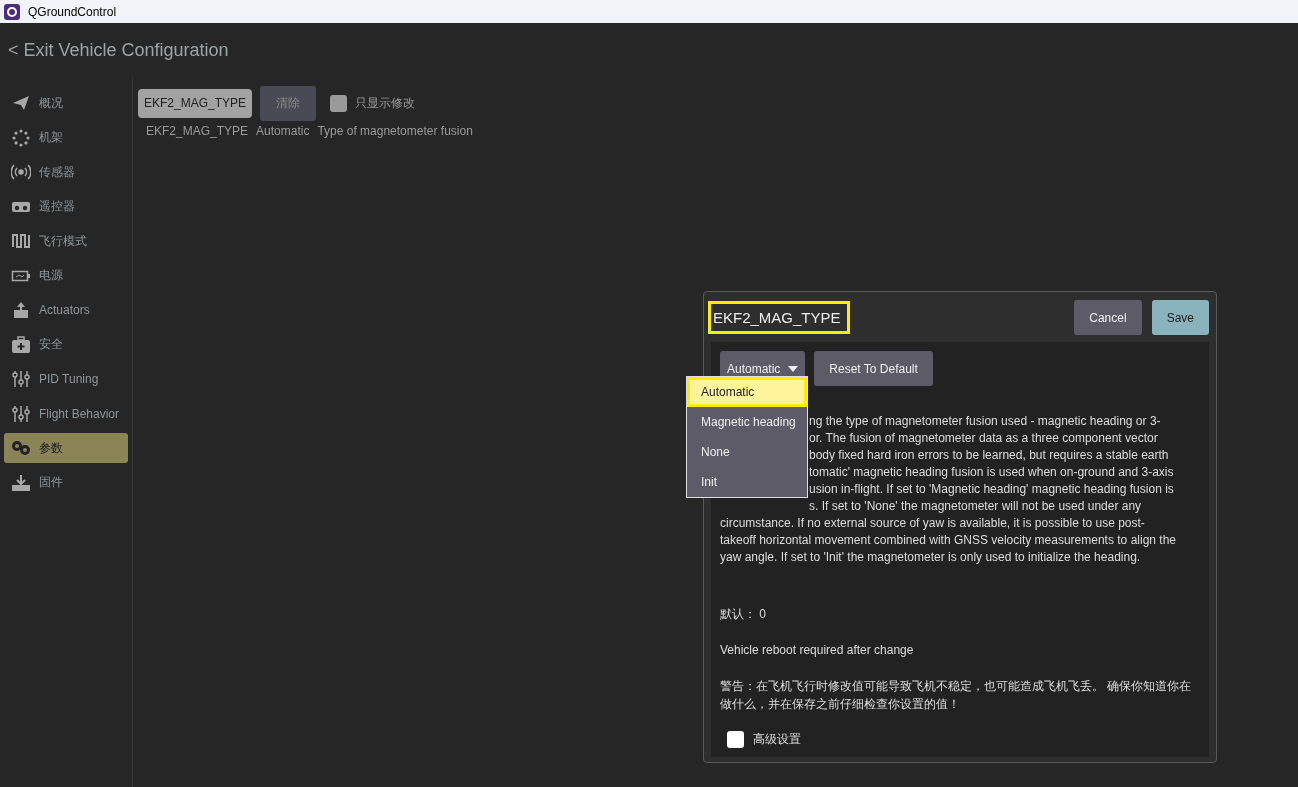 This screenshot has width=1298, height=787. I want to click on reboot-note: Vehicle reboot required after change, so click(817, 650).